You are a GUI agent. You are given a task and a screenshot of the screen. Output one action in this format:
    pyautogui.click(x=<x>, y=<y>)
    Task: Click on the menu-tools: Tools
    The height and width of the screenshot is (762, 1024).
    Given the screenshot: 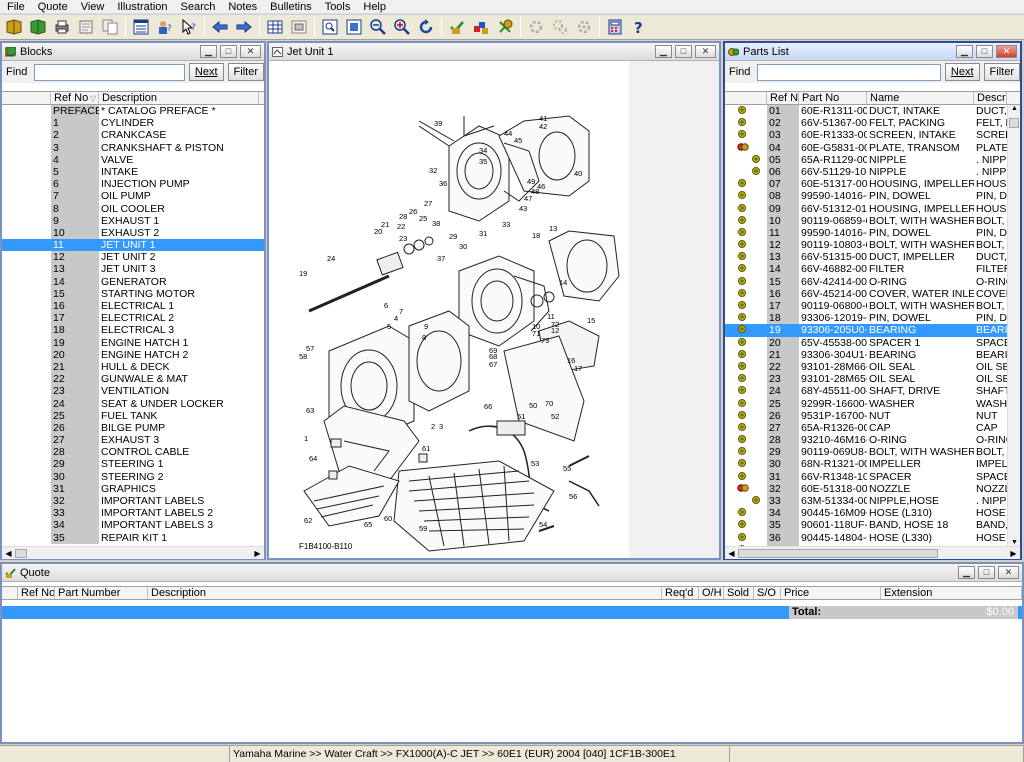 What is the action you would take?
    pyautogui.click(x=337, y=7)
    